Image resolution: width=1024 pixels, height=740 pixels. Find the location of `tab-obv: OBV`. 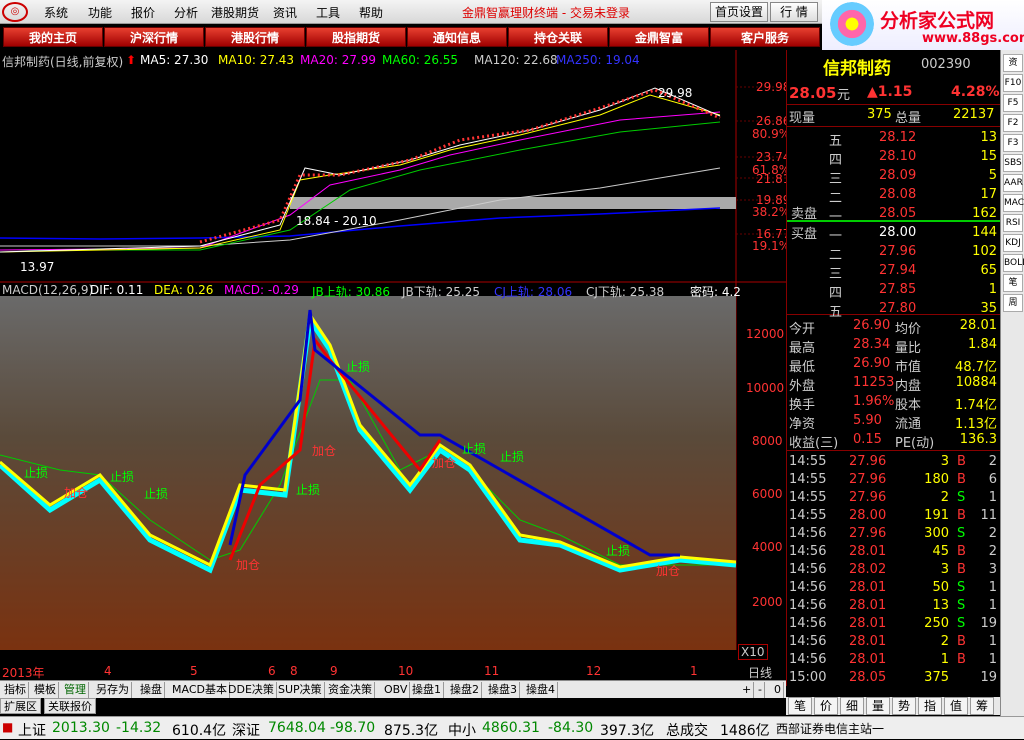

tab-obv: OBV is located at coordinates (396, 690).